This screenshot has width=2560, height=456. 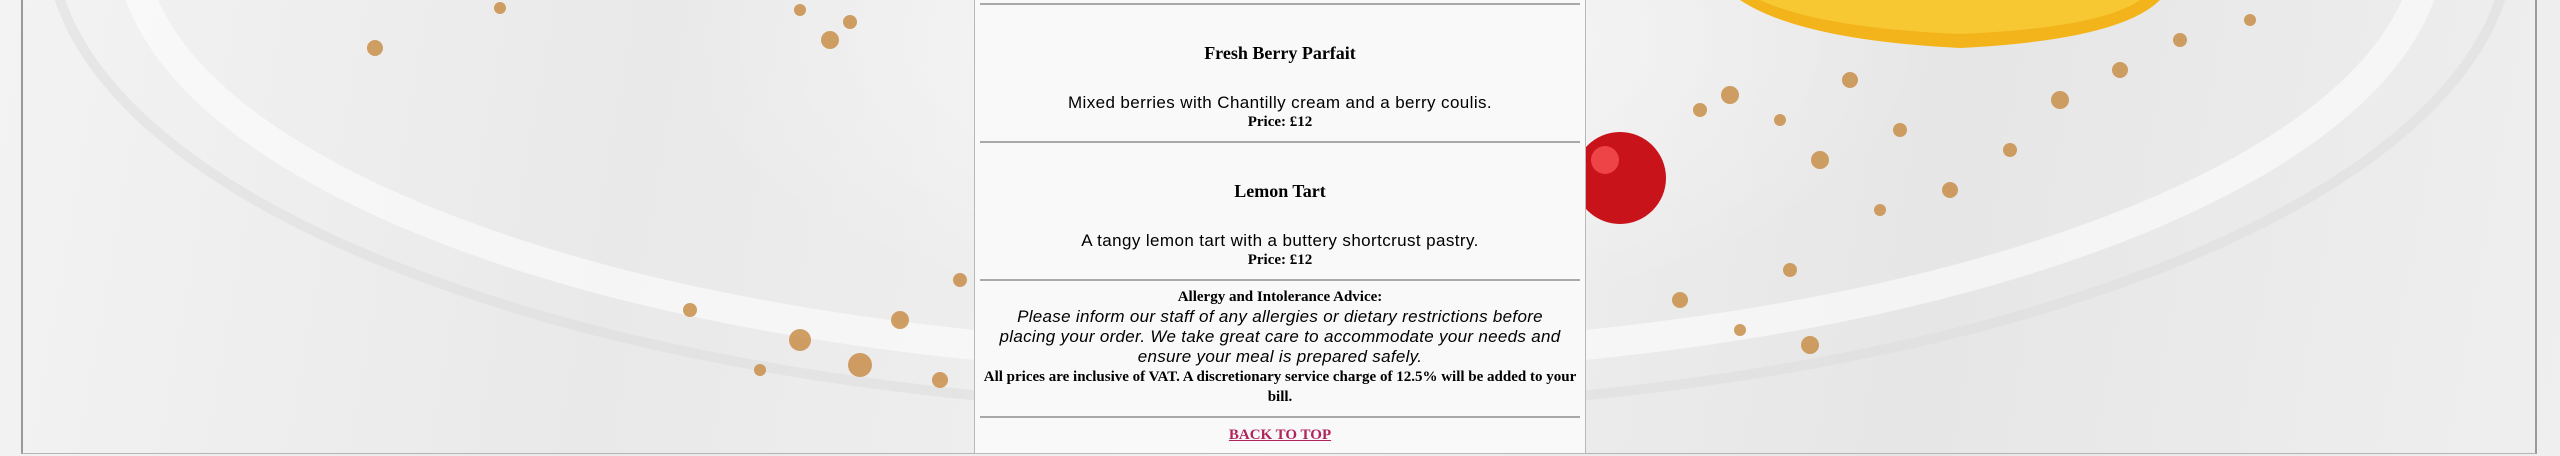 I want to click on menu-item-name: Fresh Berry Parfait, so click(x=1280, y=53).